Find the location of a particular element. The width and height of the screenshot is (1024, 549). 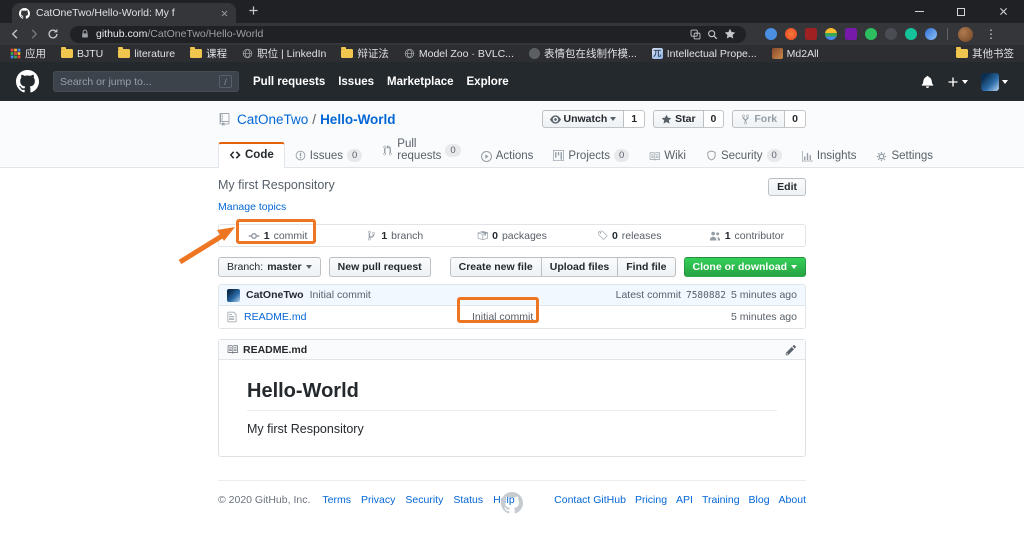

nav-explore: Explore is located at coordinates (488, 82).